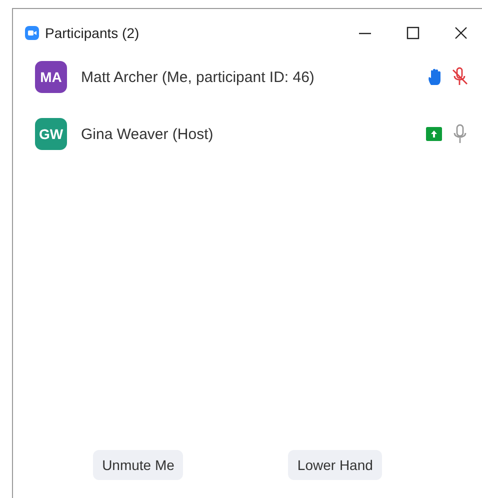 The width and height of the screenshot is (482, 498). Describe the element at coordinates (413, 33) in the screenshot. I see `maximize-icon` at that location.